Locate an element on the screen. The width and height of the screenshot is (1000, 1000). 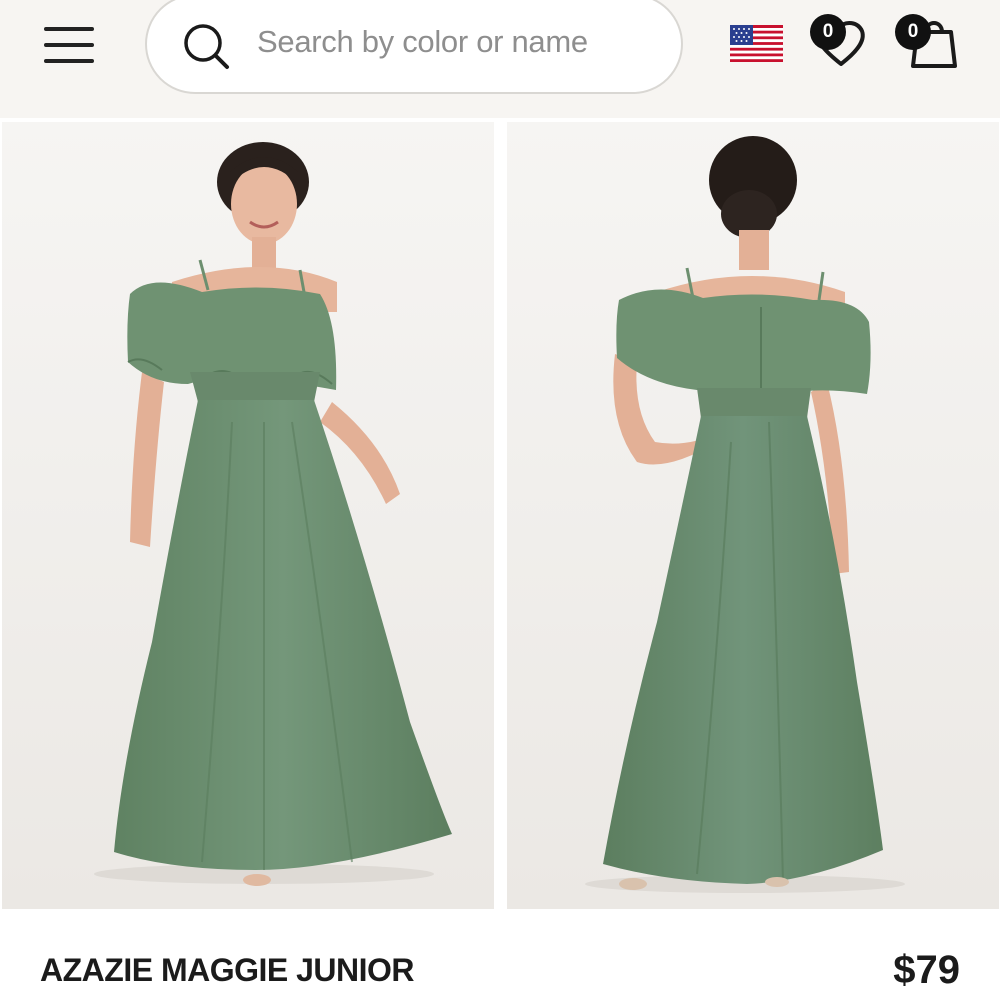
search-icon is located at coordinates (206, 46).